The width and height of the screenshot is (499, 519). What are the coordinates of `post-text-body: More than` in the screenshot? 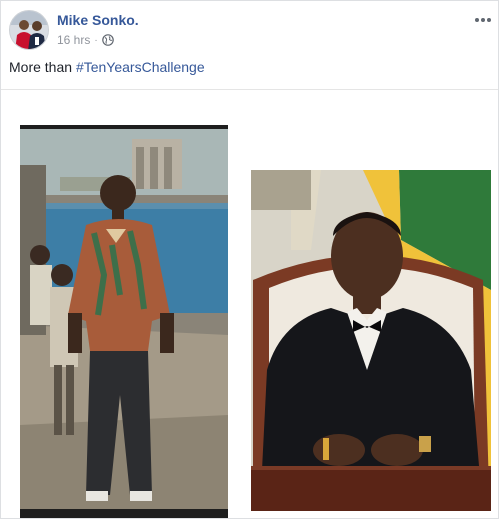 It's located at (42, 67).